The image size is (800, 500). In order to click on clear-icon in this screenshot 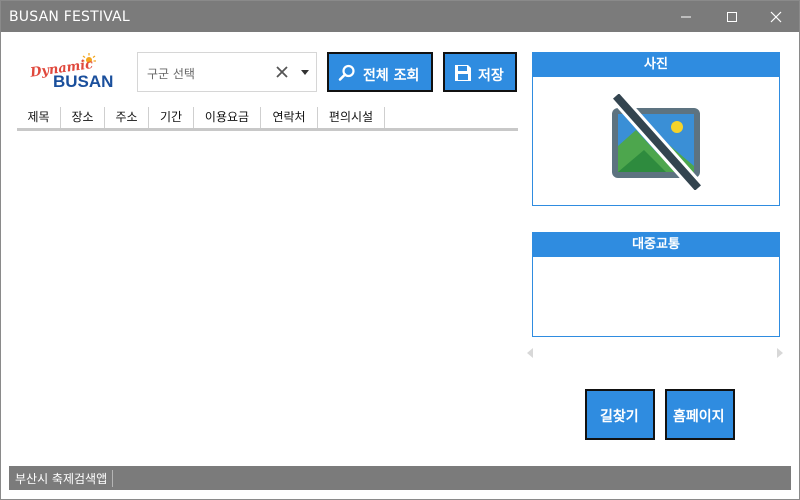, I will do `click(282, 72)`.